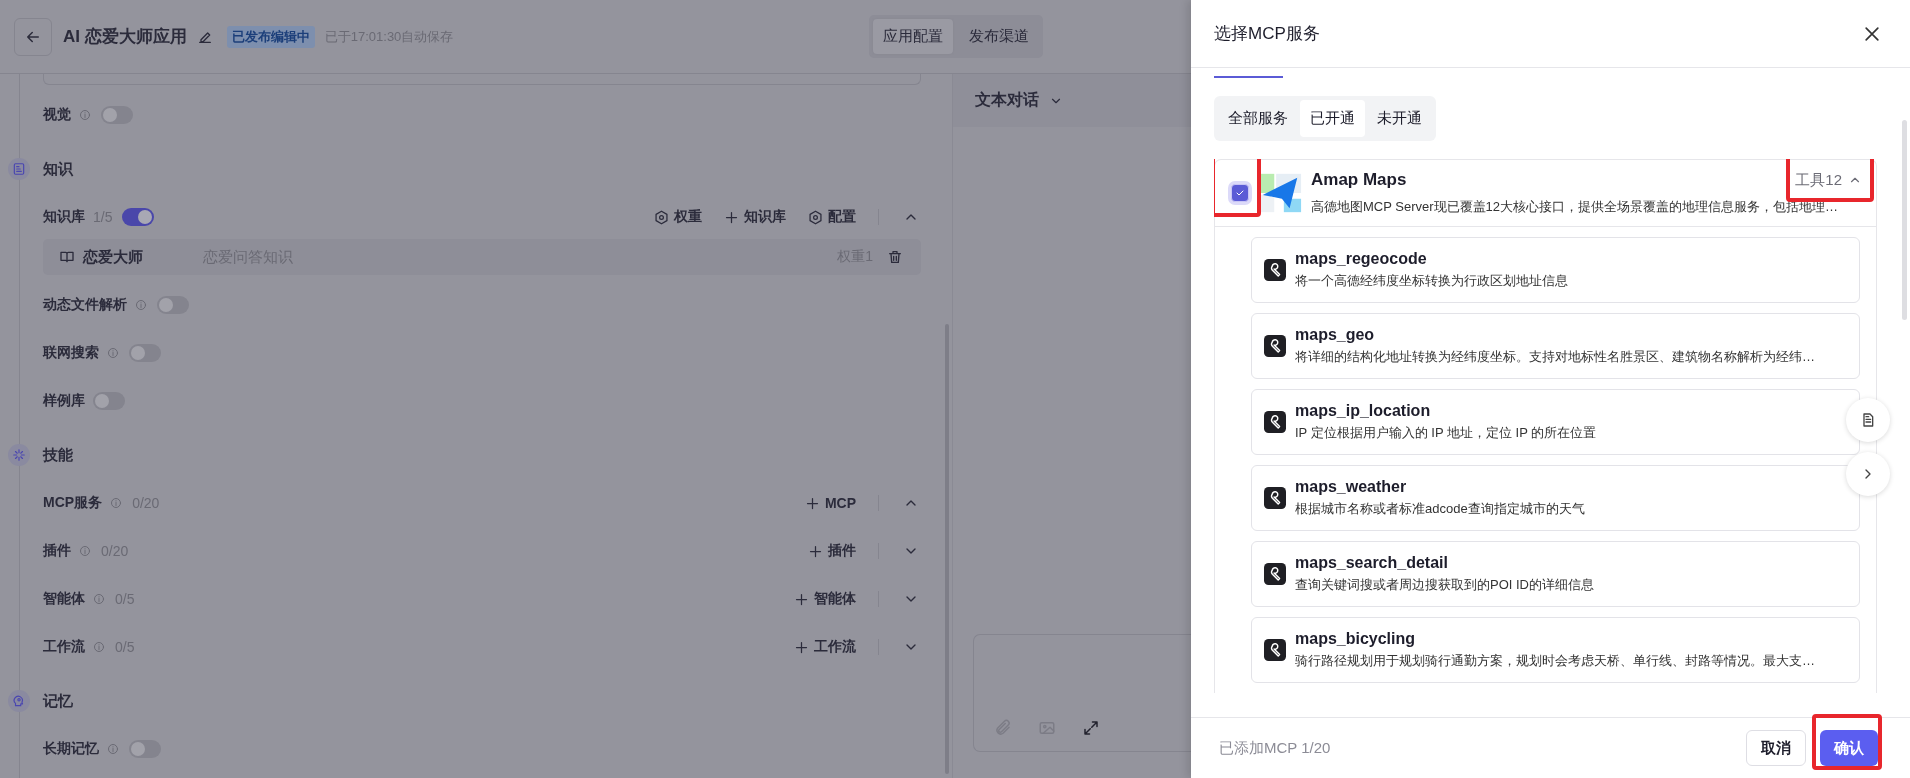 The image size is (1910, 778). What do you see at coordinates (1431, 281) in the screenshot?
I see `tool-description: 将一个高德经纬度坐标转换为行政区划地址信息` at bounding box center [1431, 281].